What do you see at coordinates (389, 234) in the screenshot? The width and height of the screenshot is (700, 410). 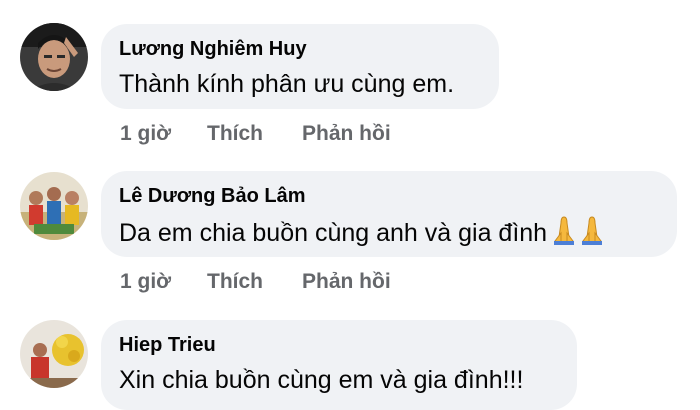 I see `comment-text: Da em chia buồn cùng anh và gia đình` at bounding box center [389, 234].